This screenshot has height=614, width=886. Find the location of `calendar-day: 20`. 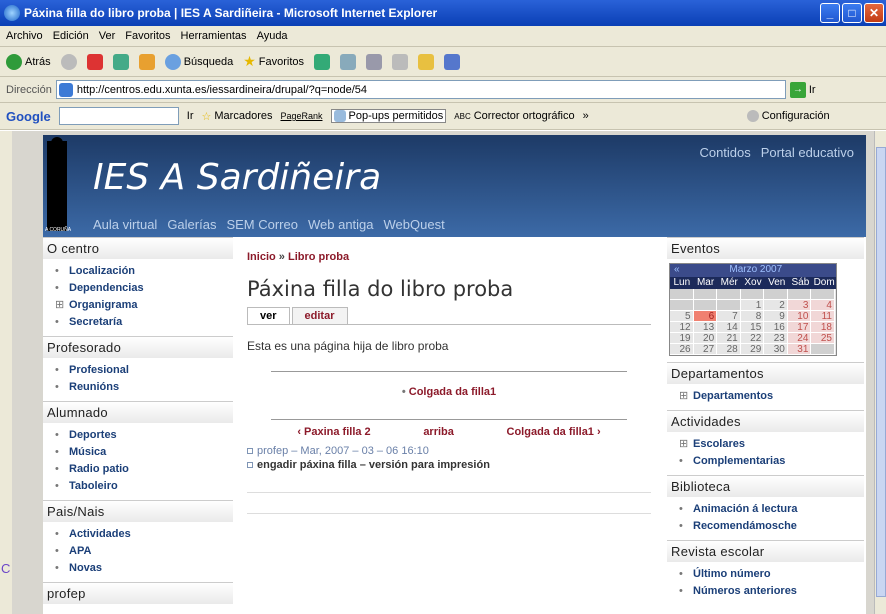

calendar-day: 20 is located at coordinates (705, 338).